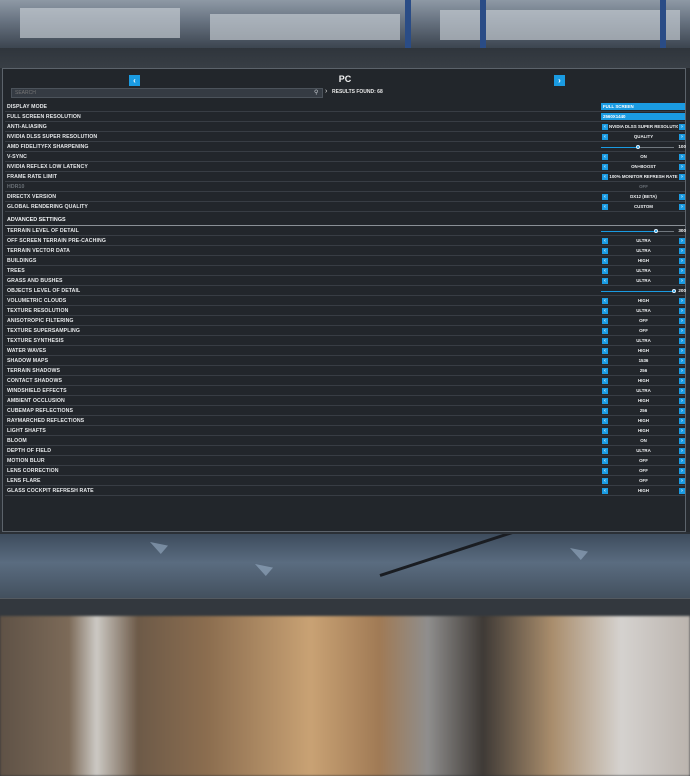 Image resolution: width=690 pixels, height=776 pixels. What do you see at coordinates (344, 471) in the screenshot?
I see `setting-row-lens-correction: LENS CORRECTION OFF ‹ ›` at bounding box center [344, 471].